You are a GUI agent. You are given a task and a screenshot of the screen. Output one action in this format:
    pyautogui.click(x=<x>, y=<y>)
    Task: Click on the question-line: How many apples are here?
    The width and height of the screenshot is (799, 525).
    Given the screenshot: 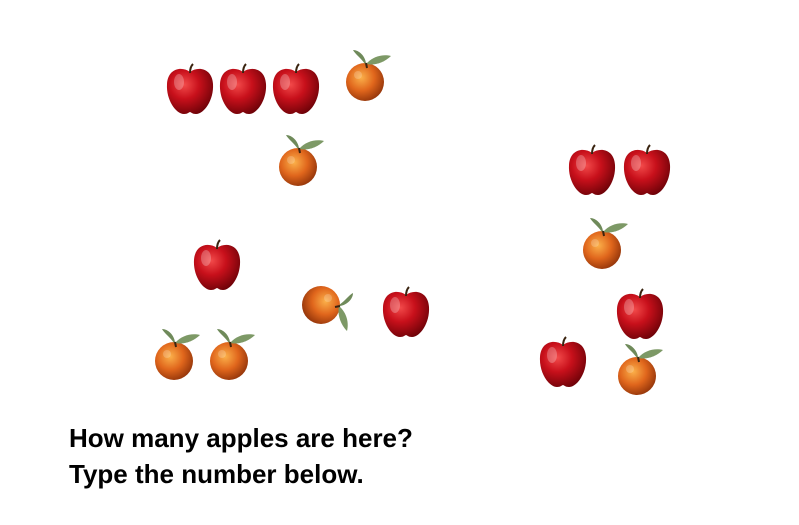 What is the action you would take?
    pyautogui.click(x=241, y=438)
    